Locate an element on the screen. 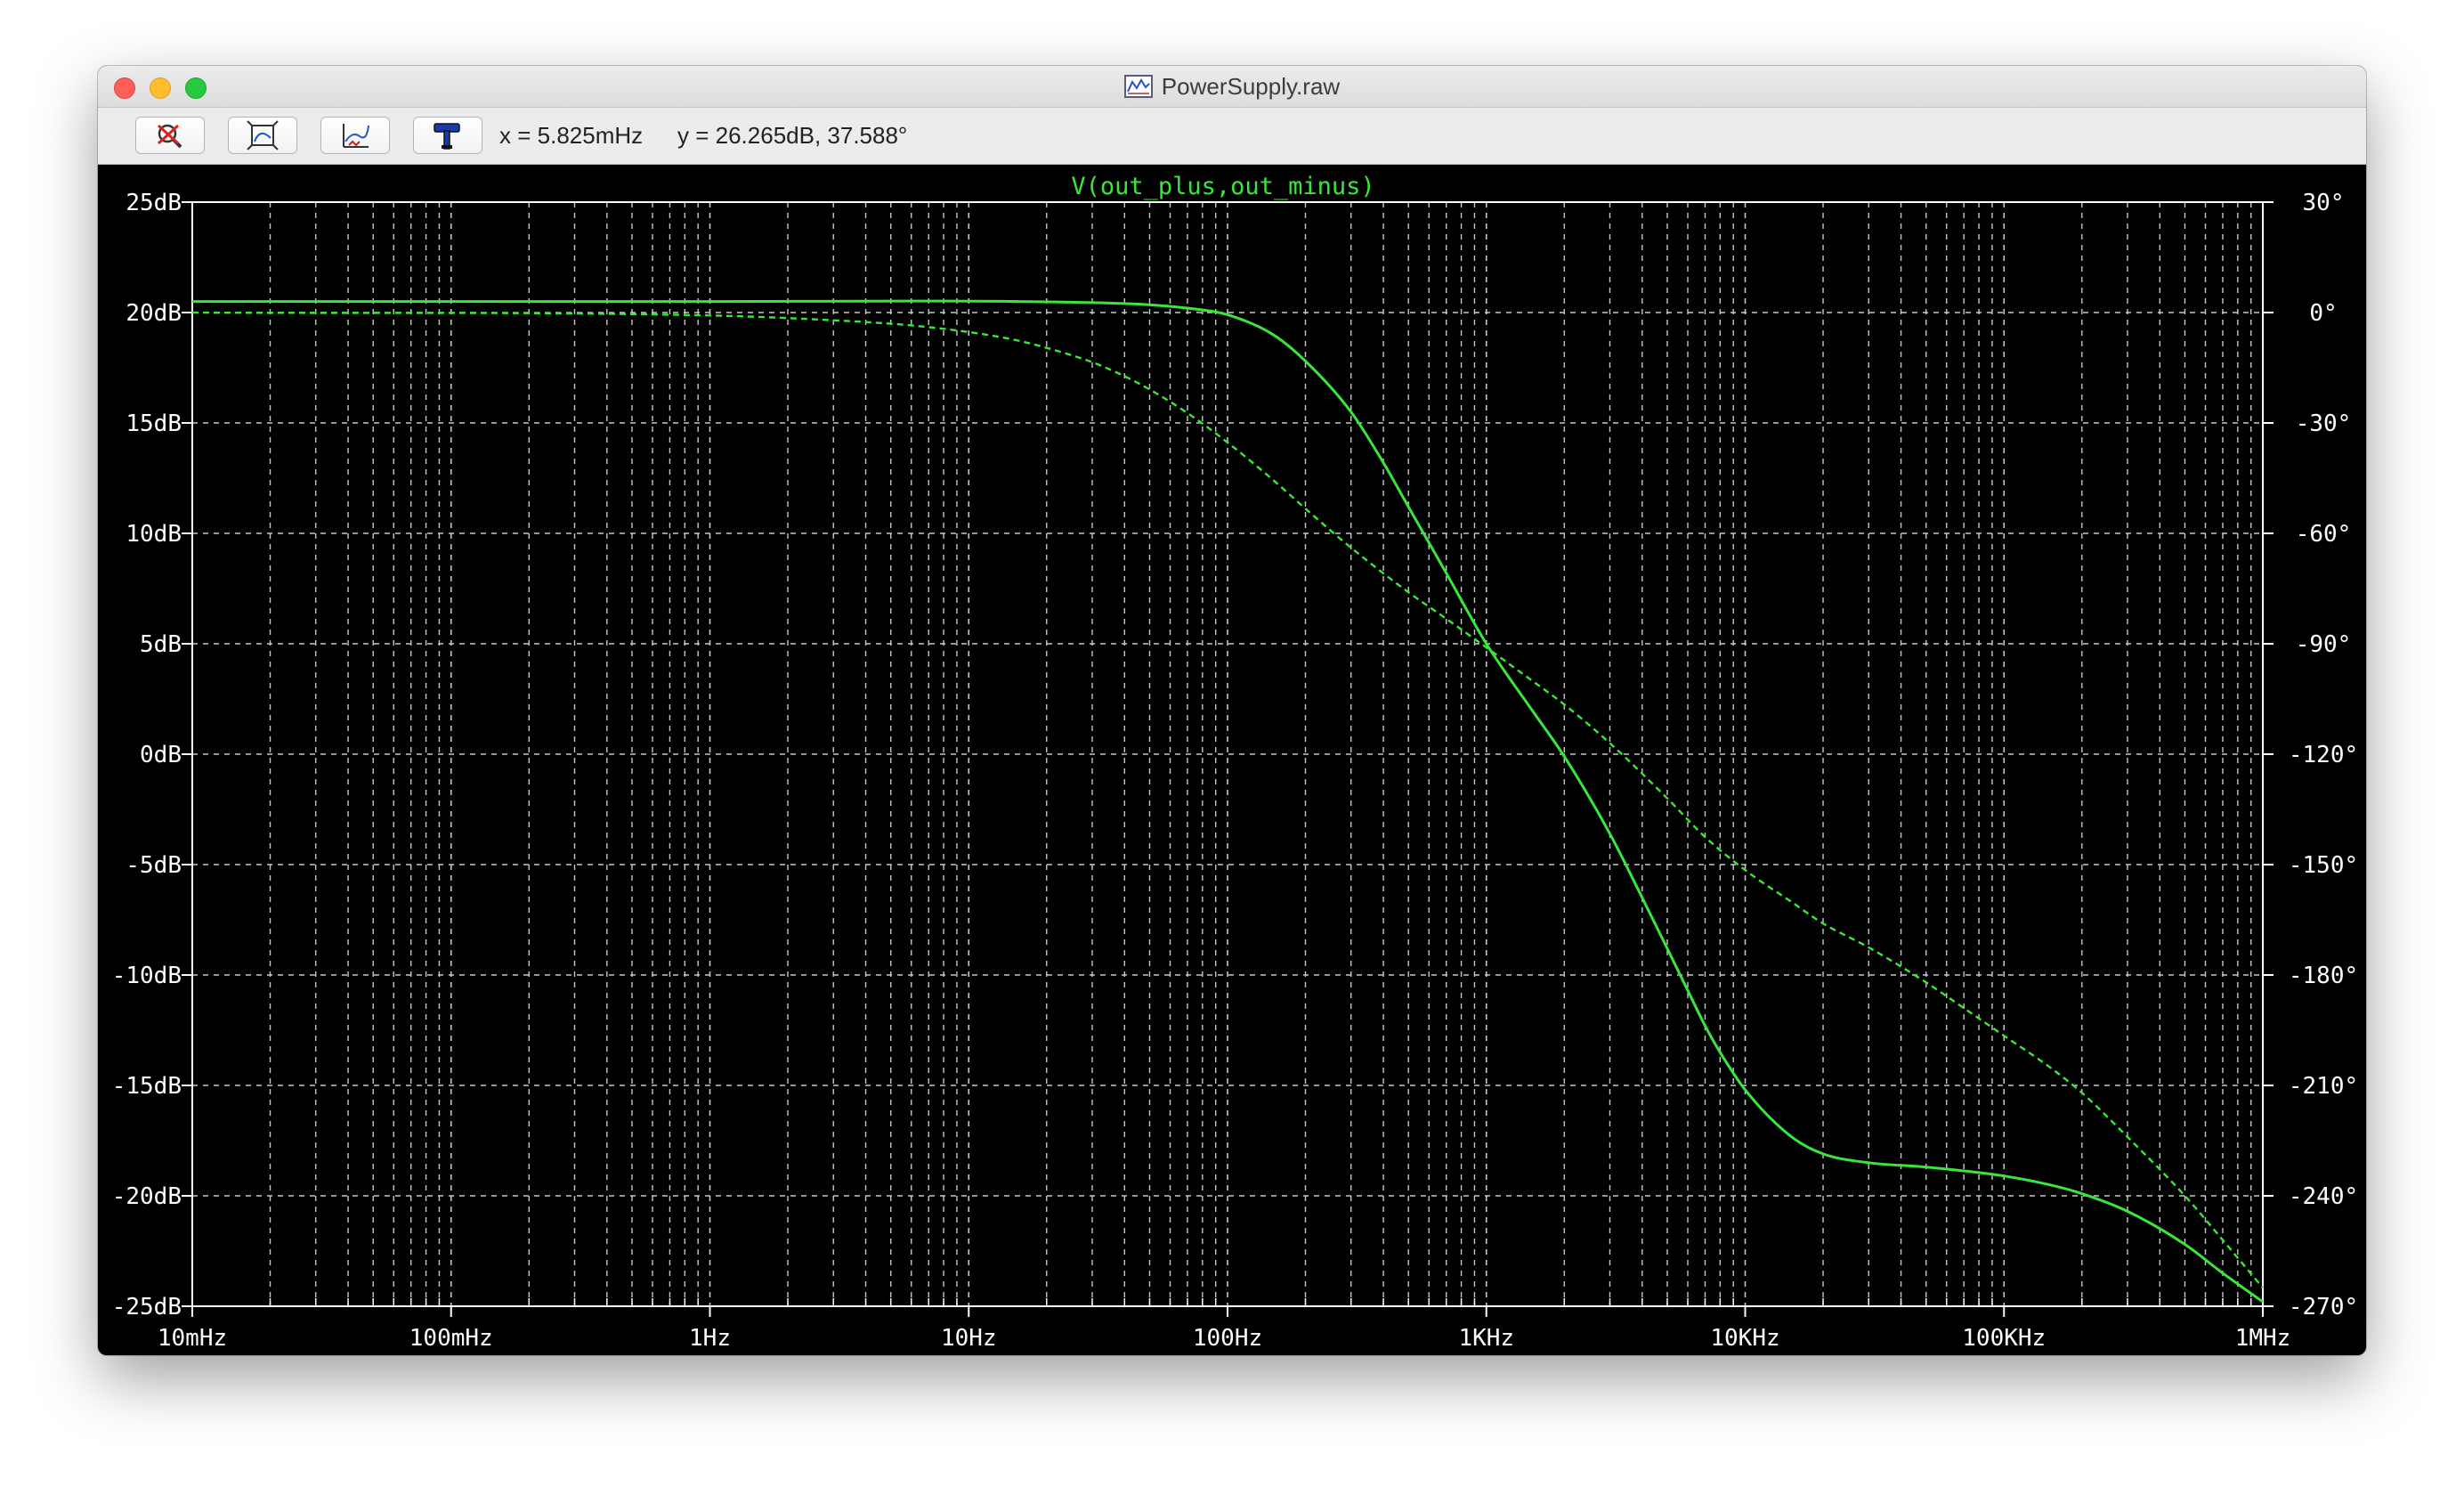  y-tick-label: 20dB is located at coordinates (154, 313).